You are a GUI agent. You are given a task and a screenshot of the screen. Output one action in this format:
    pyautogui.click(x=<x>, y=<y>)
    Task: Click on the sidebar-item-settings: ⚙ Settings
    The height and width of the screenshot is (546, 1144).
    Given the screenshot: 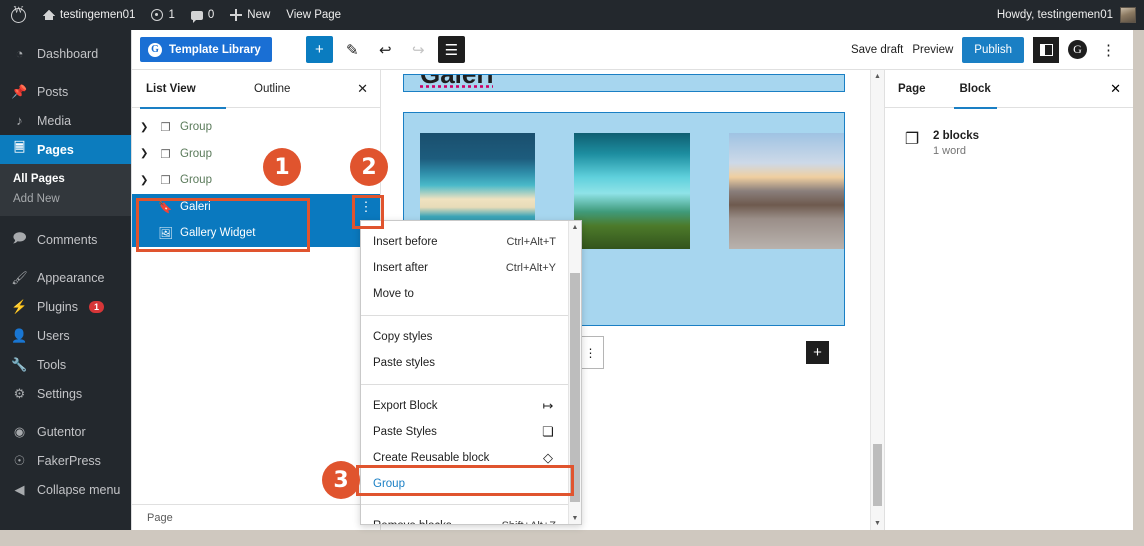 What is the action you would take?
    pyautogui.click(x=65, y=393)
    